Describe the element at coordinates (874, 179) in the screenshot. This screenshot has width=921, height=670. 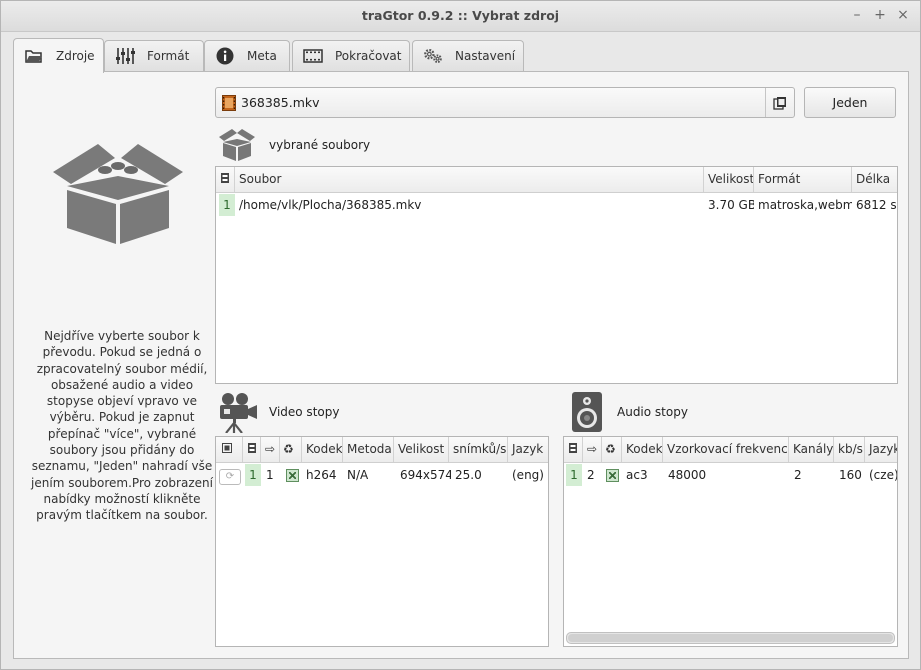
I see `col-delka: Délka` at that location.